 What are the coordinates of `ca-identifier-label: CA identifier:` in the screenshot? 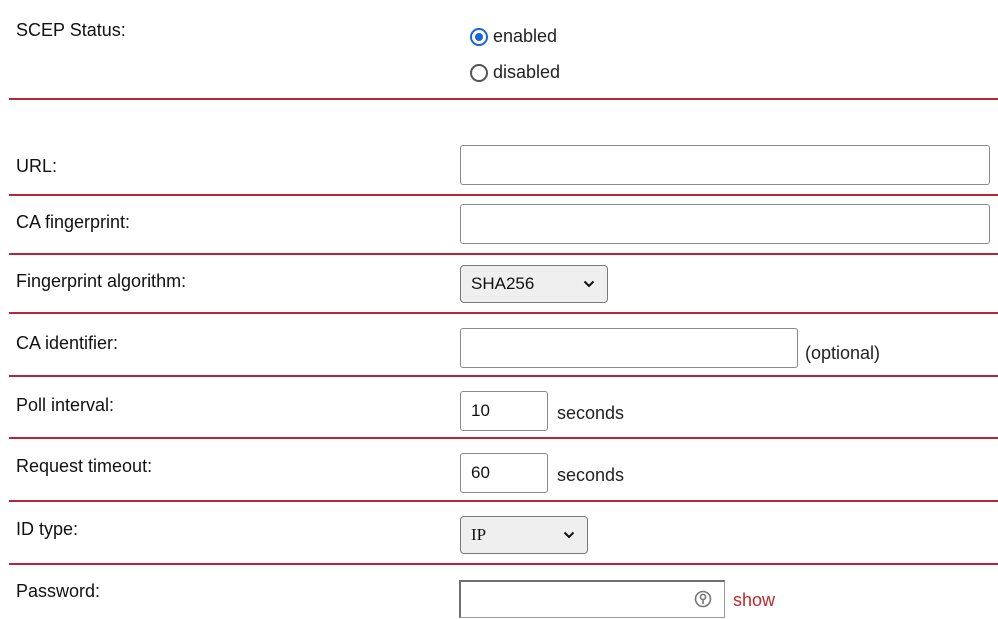 It's located at (67, 343).